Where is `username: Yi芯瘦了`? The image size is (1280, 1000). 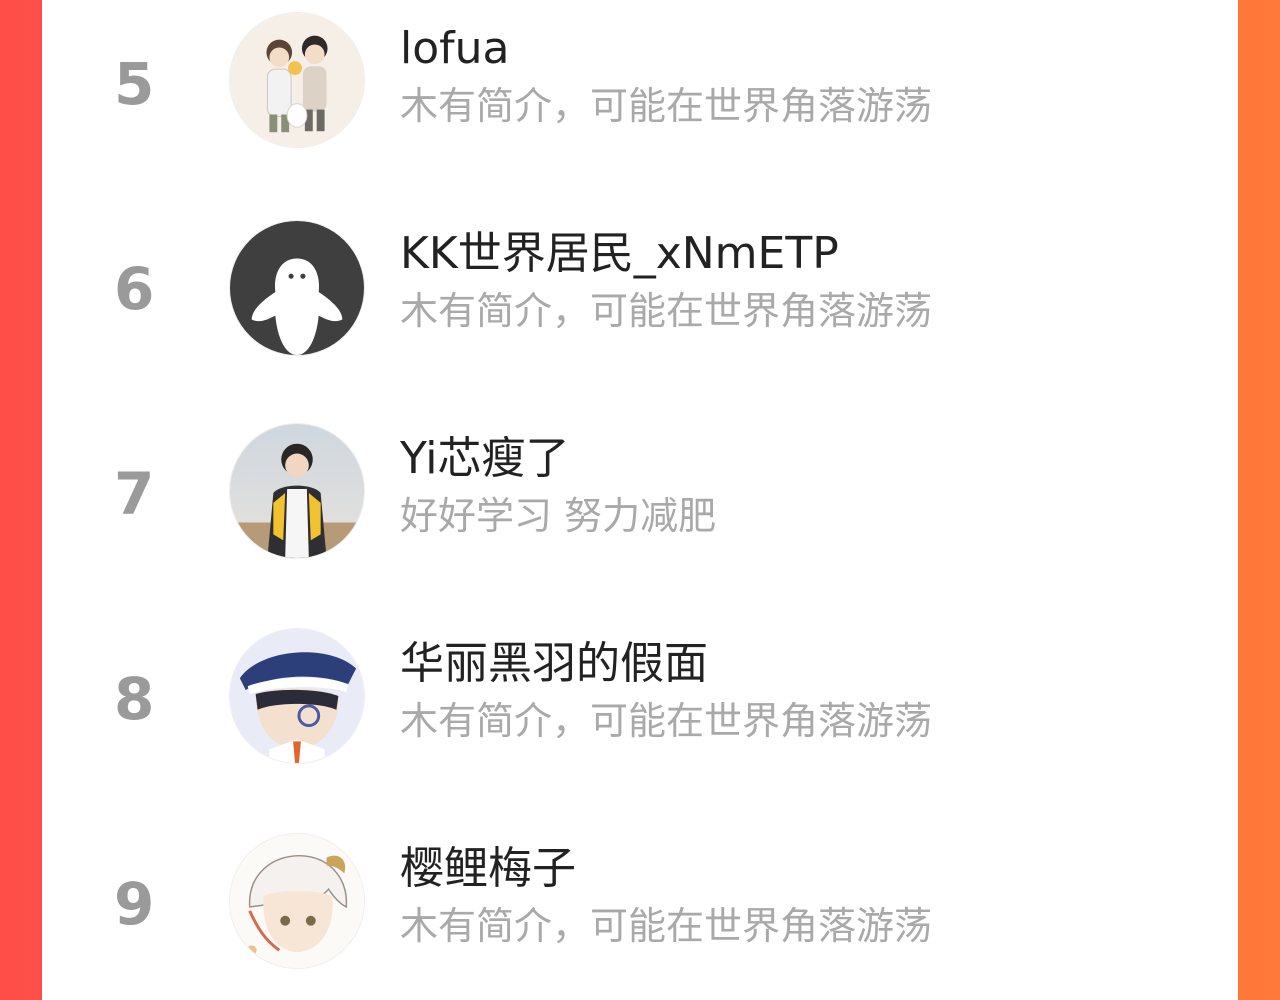
username: Yi芯瘦了 is located at coordinates (485, 459).